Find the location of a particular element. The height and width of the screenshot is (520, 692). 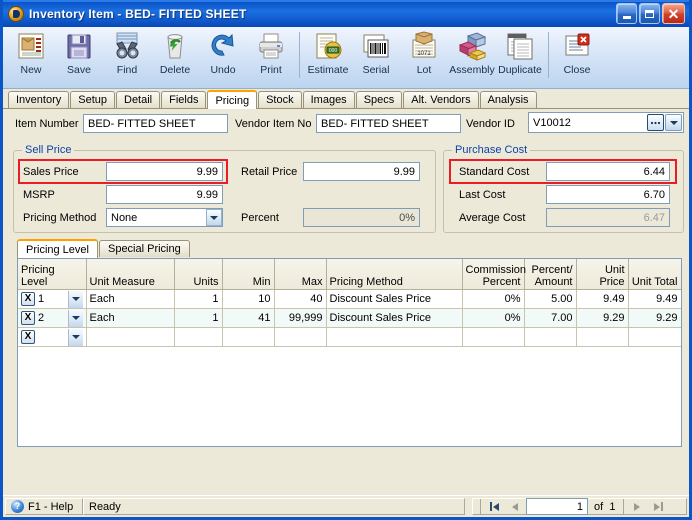

title-bar: Inventory Item - BED- FITTED SHEET ✕ is located at coordinates (346, 13).